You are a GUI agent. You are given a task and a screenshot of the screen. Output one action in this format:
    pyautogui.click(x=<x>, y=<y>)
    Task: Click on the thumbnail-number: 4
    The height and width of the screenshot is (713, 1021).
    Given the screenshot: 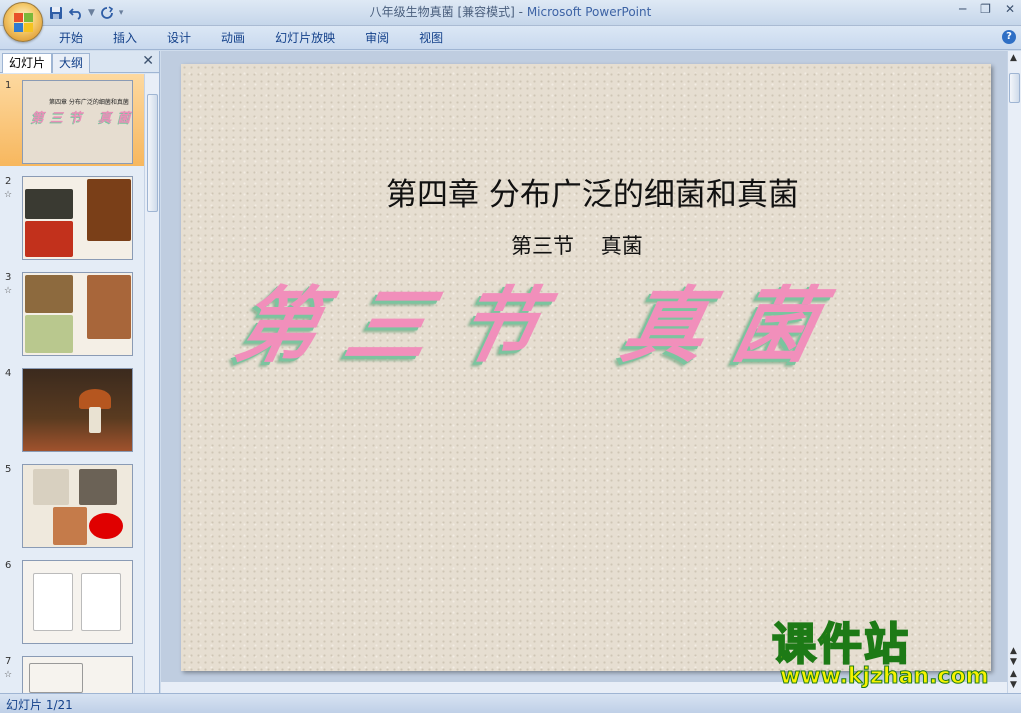 What is the action you would take?
    pyautogui.click(x=8, y=373)
    